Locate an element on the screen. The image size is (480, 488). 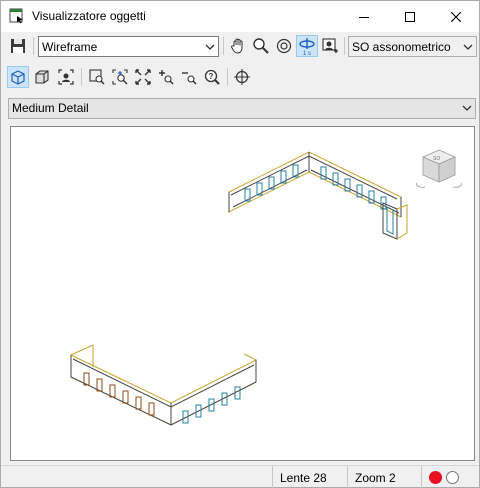
indicator-cell is located at coordinates (450, 477).